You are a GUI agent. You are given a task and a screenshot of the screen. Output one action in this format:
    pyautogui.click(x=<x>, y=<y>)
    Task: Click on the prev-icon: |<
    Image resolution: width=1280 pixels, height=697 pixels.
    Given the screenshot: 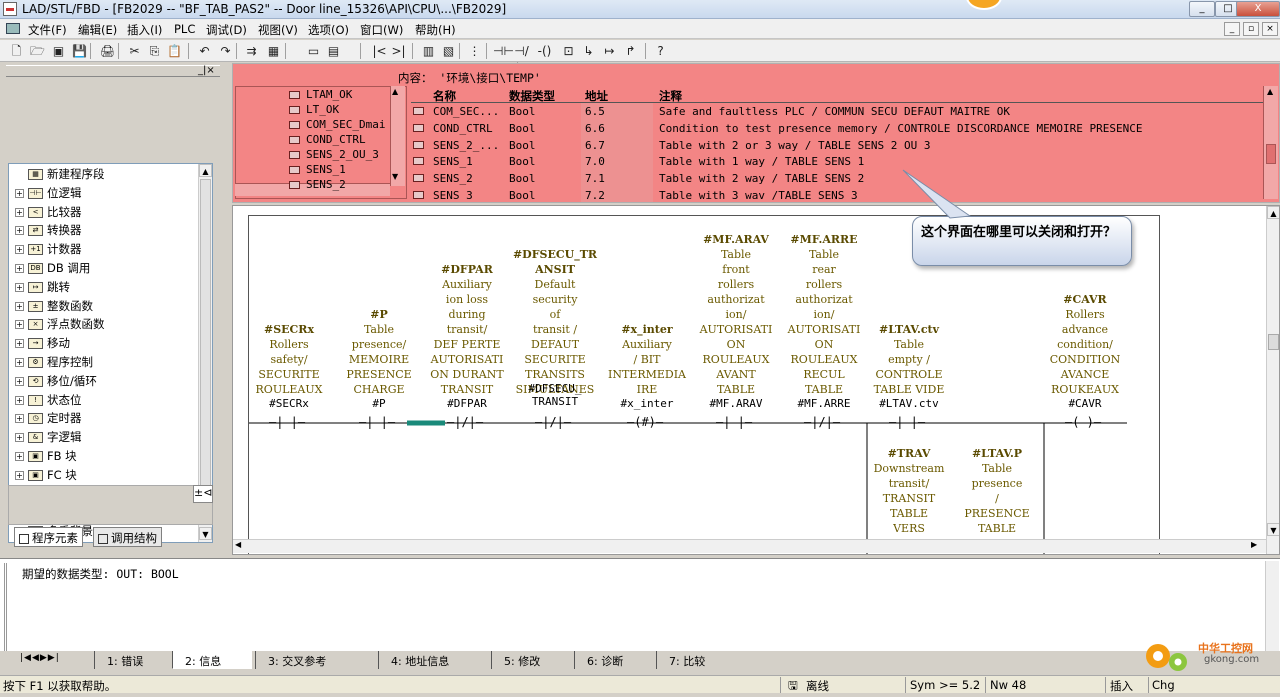 What is the action you would take?
    pyautogui.click(x=379, y=51)
    